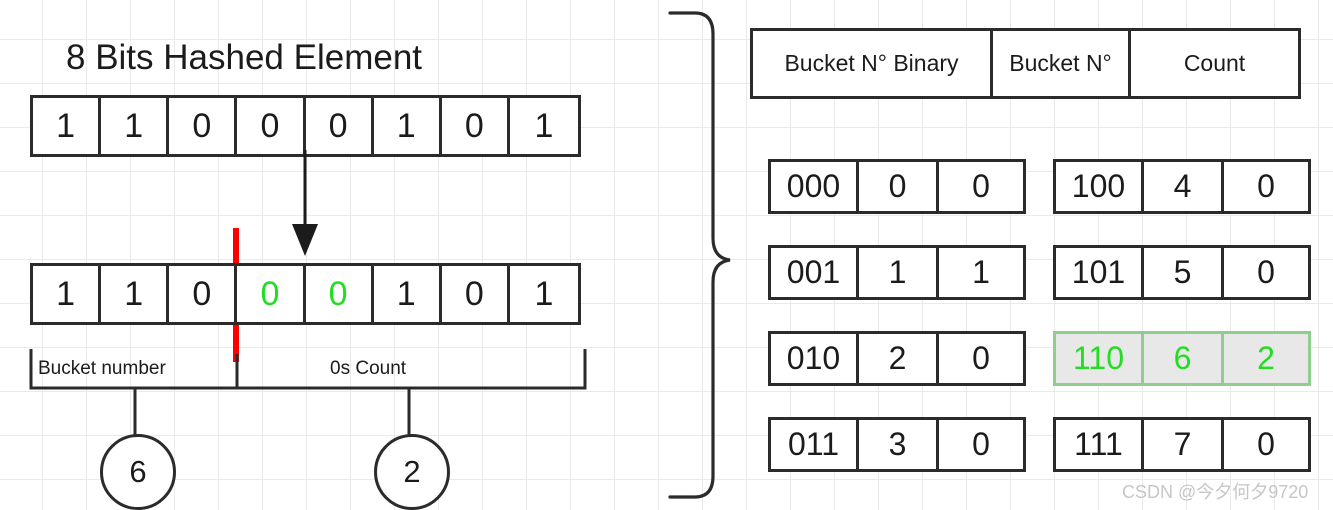 The image size is (1333, 510). Describe the element at coordinates (67, 294) in the screenshot. I see `bit-cell-split-0: 1` at that location.